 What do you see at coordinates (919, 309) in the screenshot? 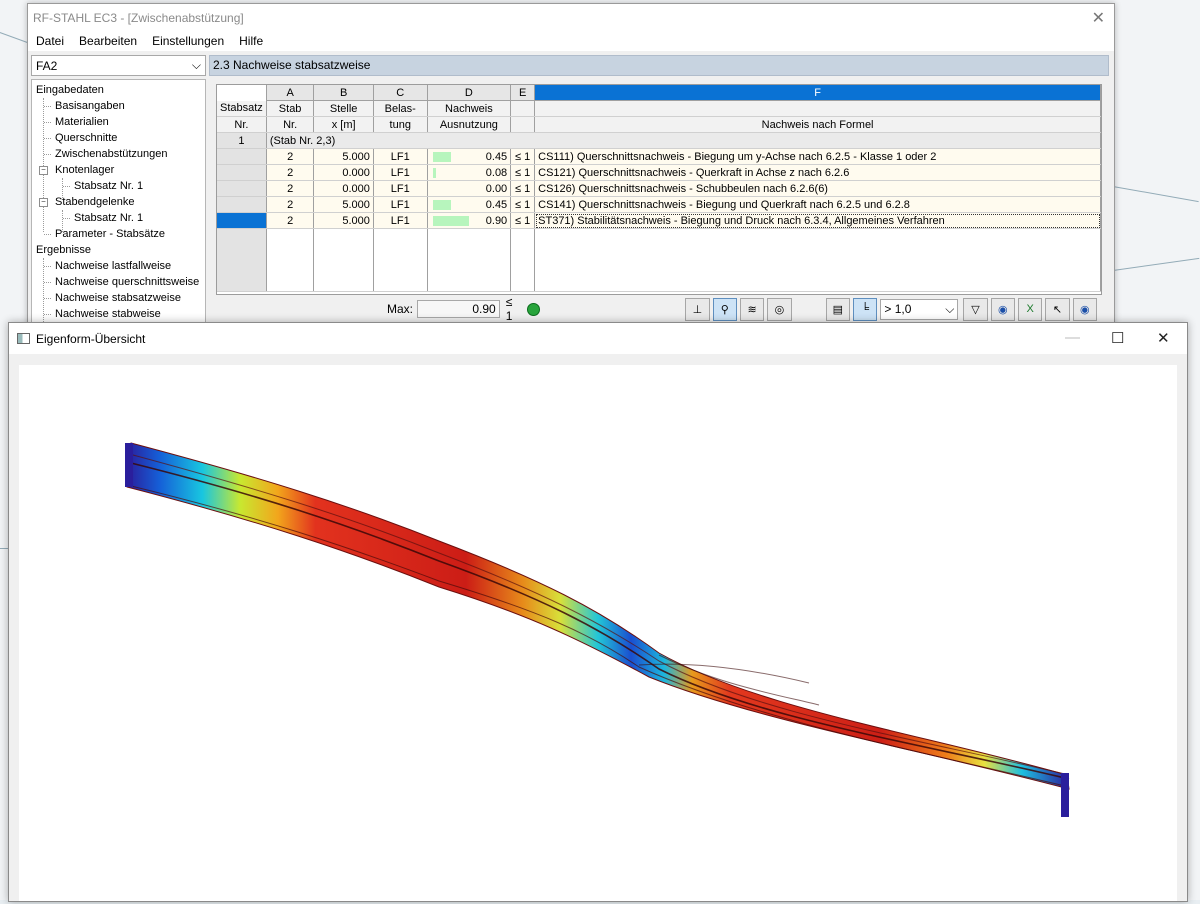
I see `filter-select: > 1,0 ⌵` at bounding box center [919, 309].